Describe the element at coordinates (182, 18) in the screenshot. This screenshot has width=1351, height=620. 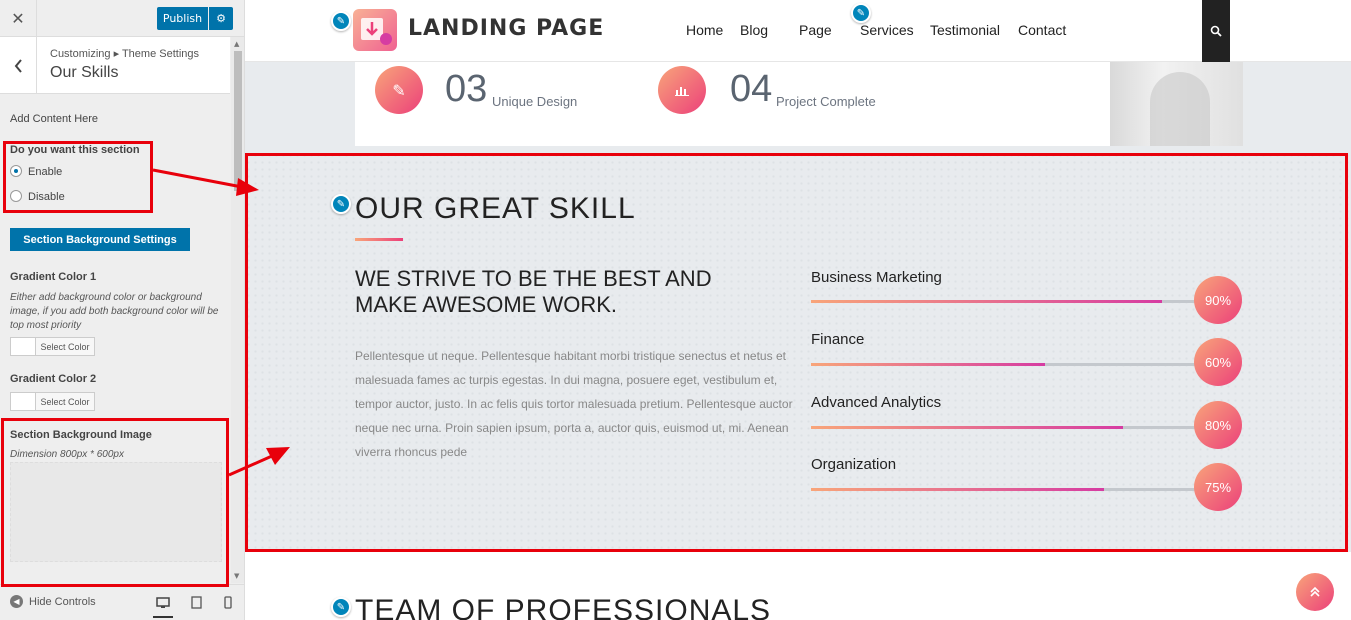
I see `publish-button: Publish` at that location.